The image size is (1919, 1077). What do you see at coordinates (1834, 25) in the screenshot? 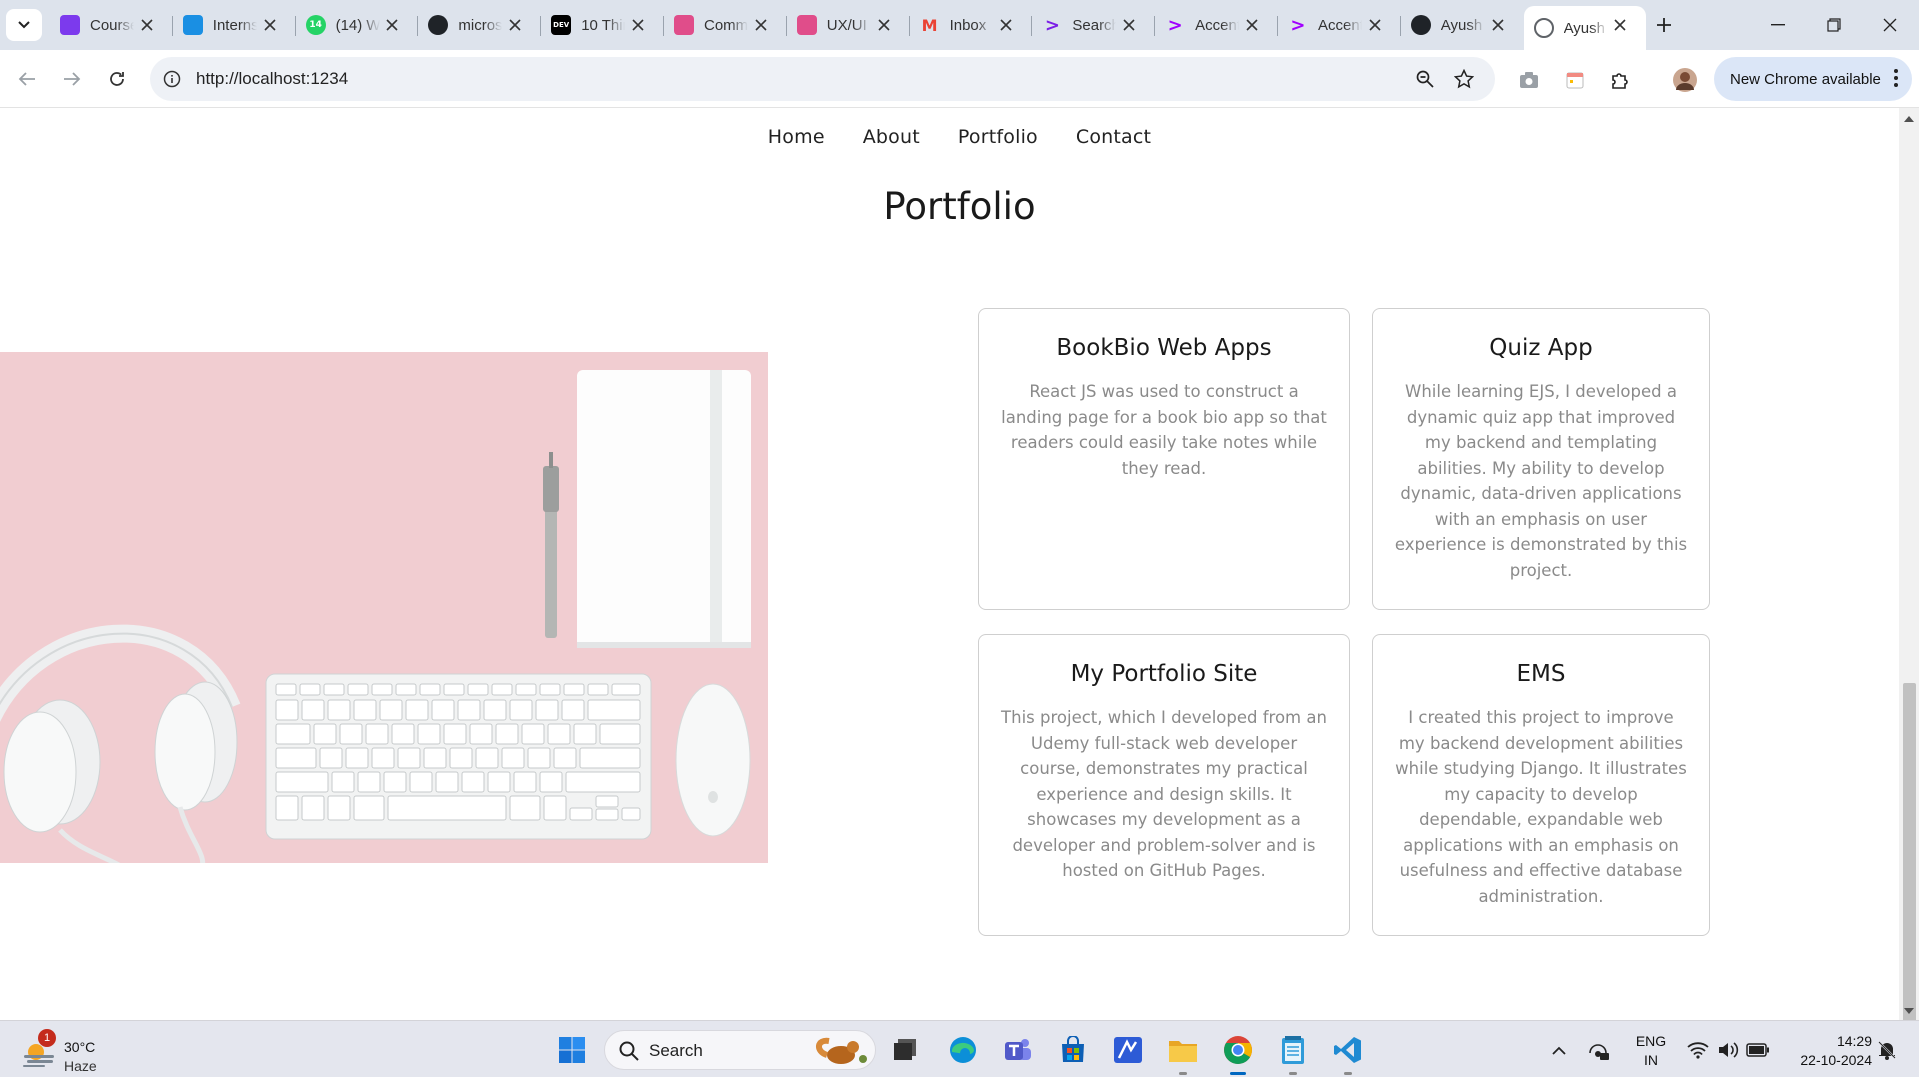
I see `restore-button` at bounding box center [1834, 25].